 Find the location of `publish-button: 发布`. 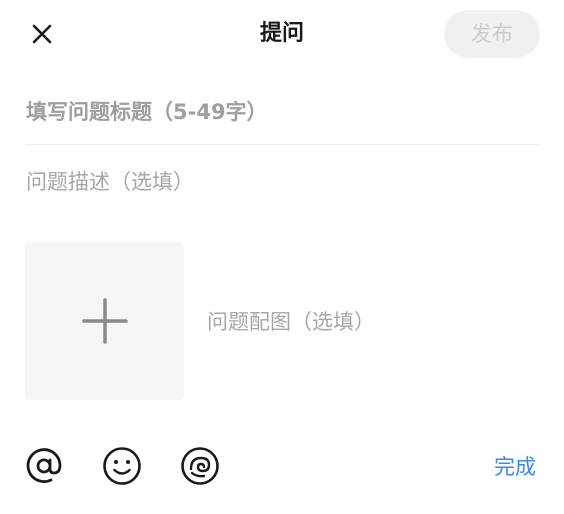

publish-button: 发布 is located at coordinates (492, 34).